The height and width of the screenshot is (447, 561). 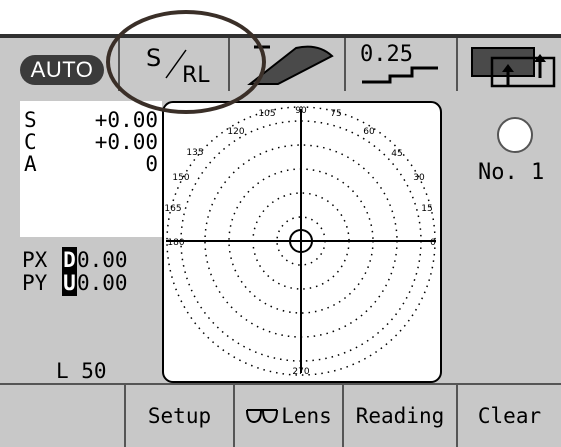 What do you see at coordinates (62, 416) in the screenshot?
I see `blank-button` at bounding box center [62, 416].